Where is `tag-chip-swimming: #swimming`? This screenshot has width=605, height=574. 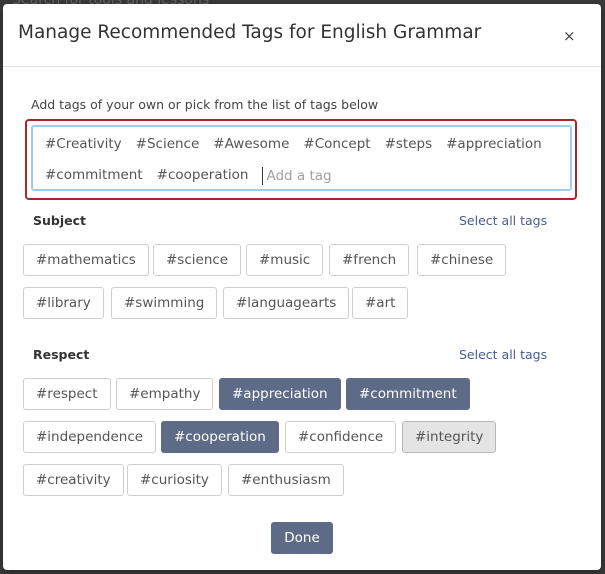
tag-chip-swimming: #swimming is located at coordinates (164, 303).